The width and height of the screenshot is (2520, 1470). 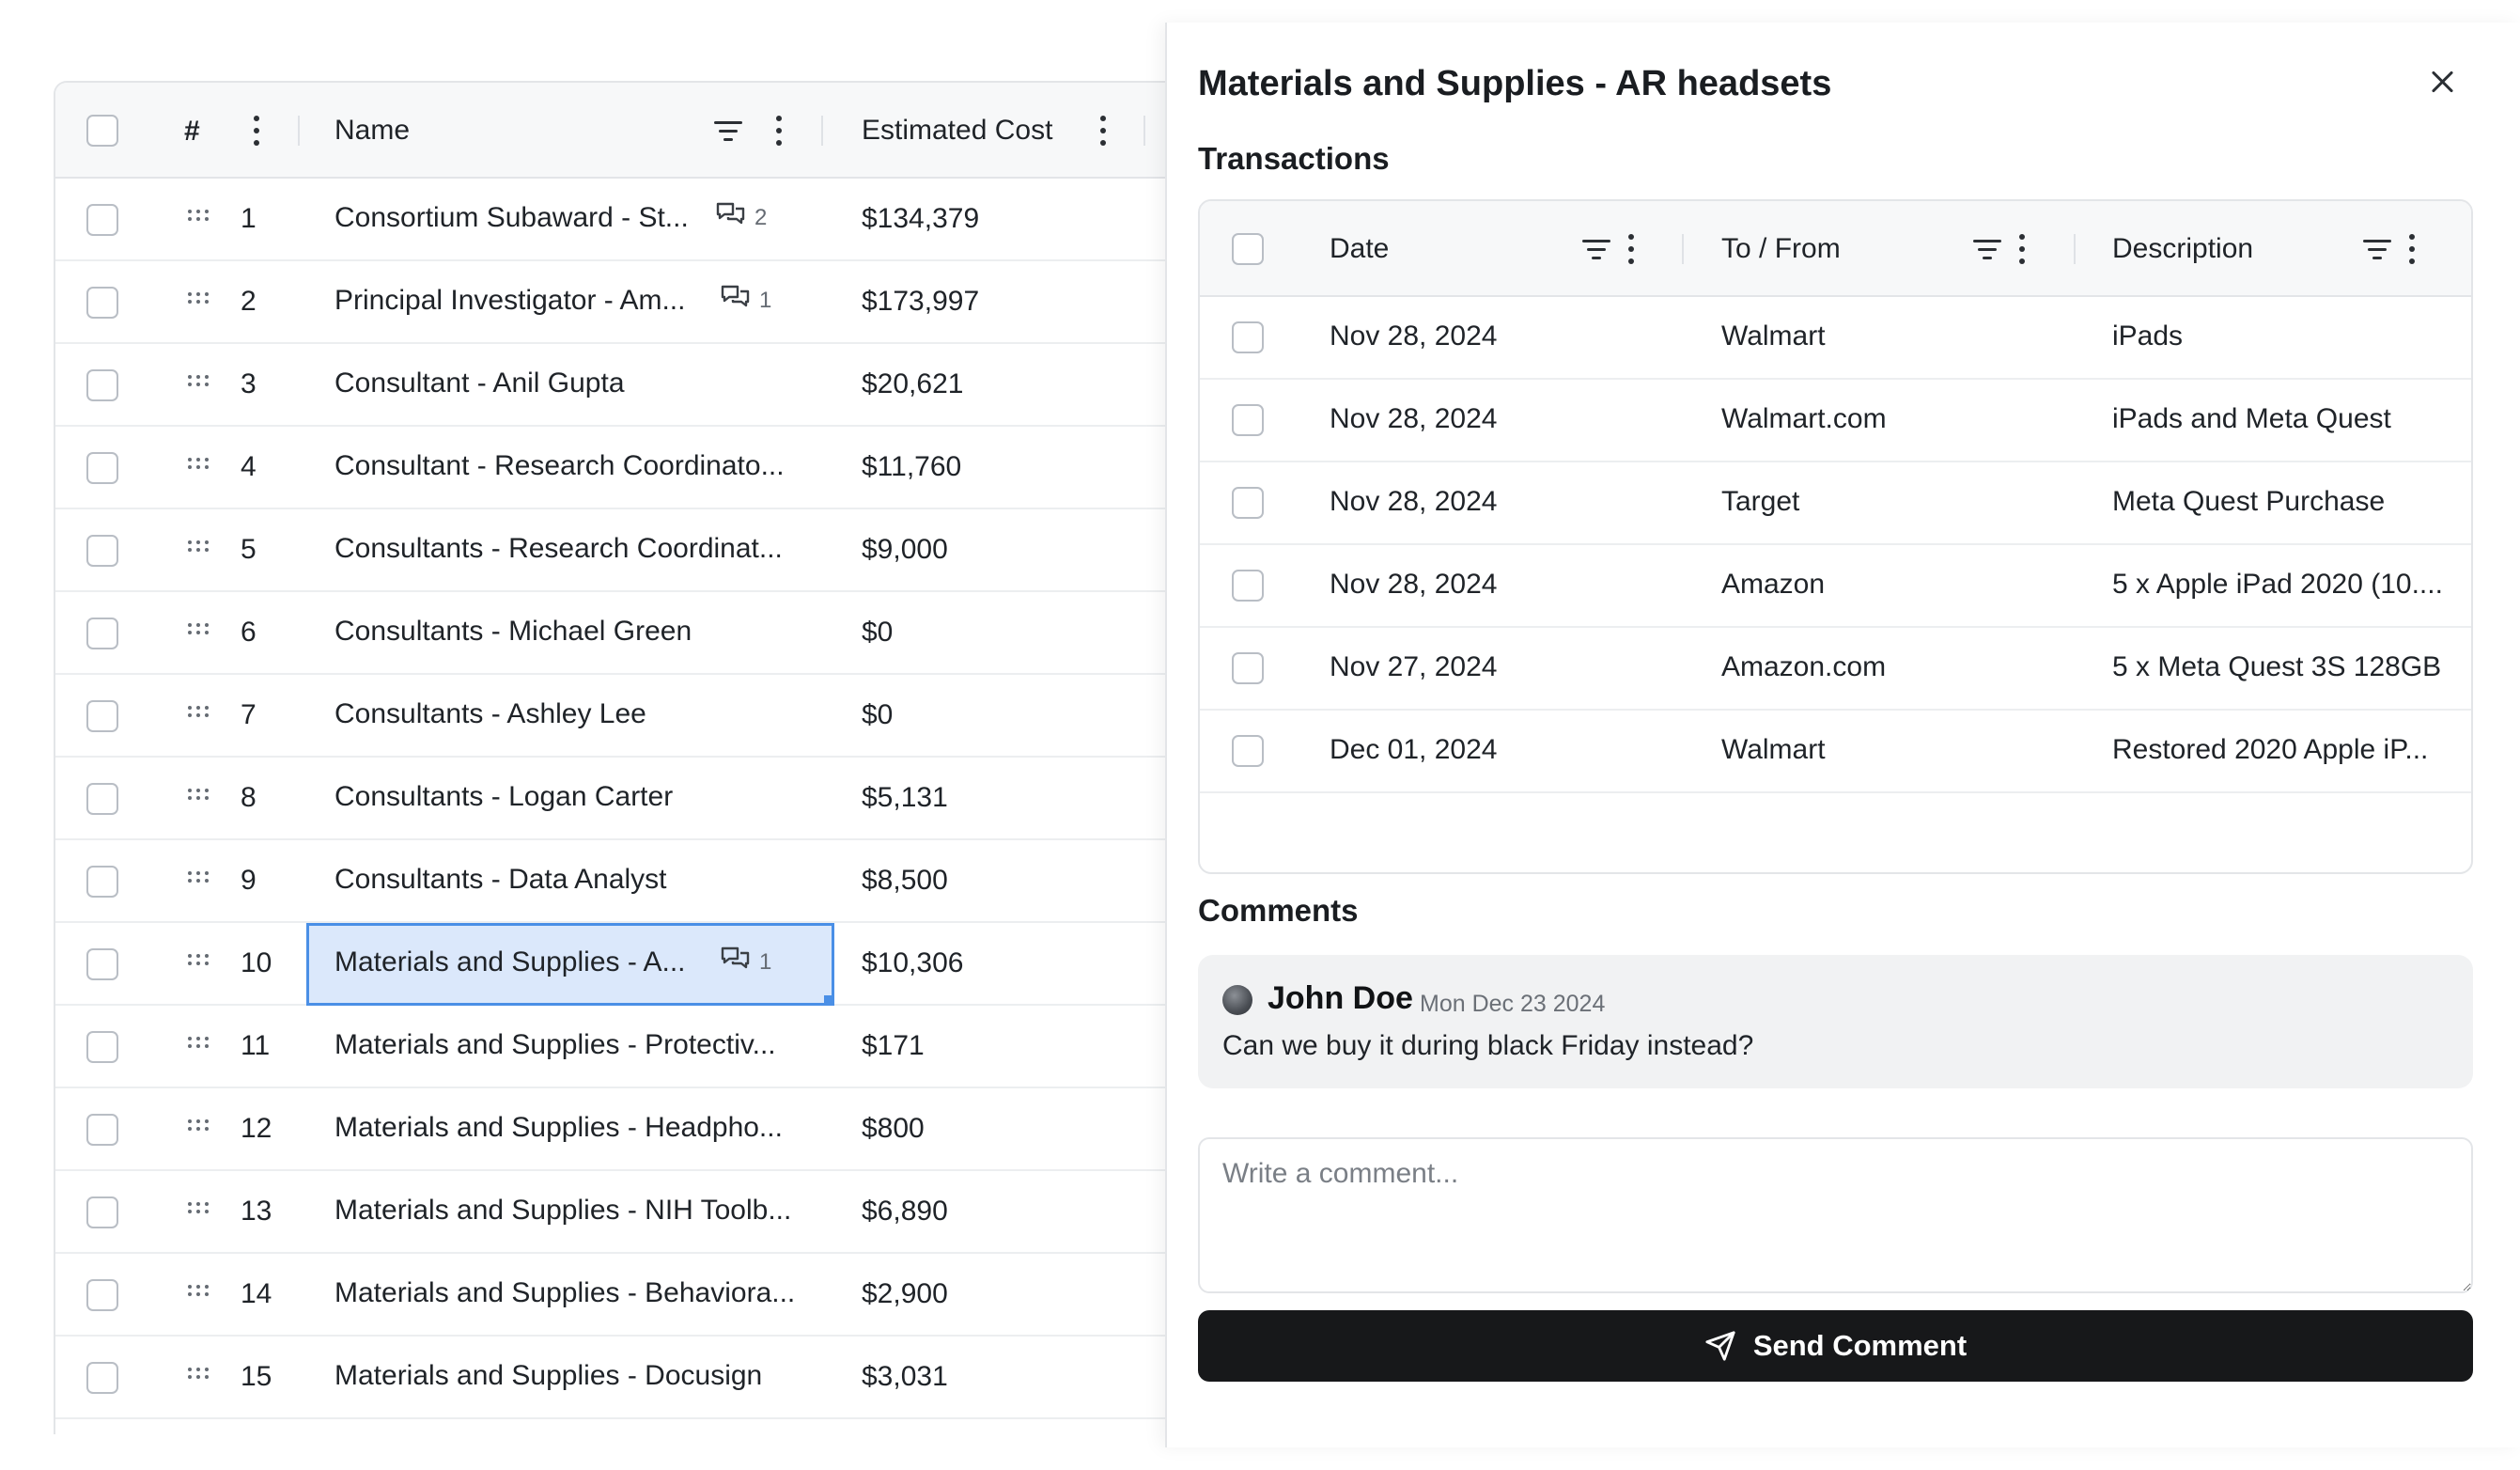 I want to click on table-row: 7 Consultants - Ashley Lee $0, so click(x=610, y=717).